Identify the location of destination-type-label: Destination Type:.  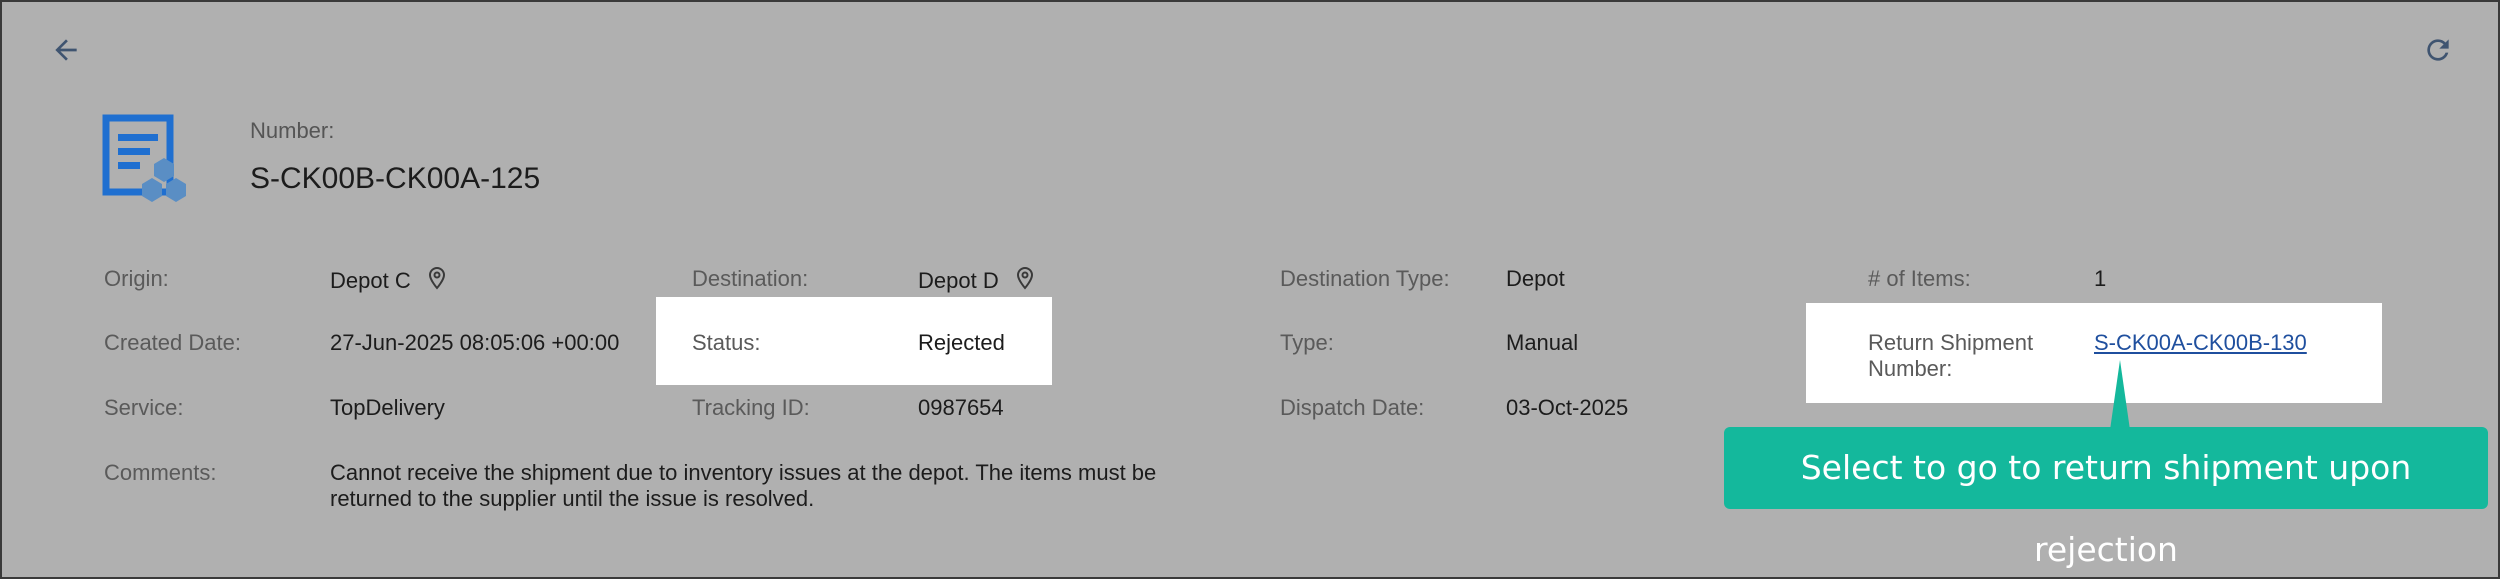
(1365, 278).